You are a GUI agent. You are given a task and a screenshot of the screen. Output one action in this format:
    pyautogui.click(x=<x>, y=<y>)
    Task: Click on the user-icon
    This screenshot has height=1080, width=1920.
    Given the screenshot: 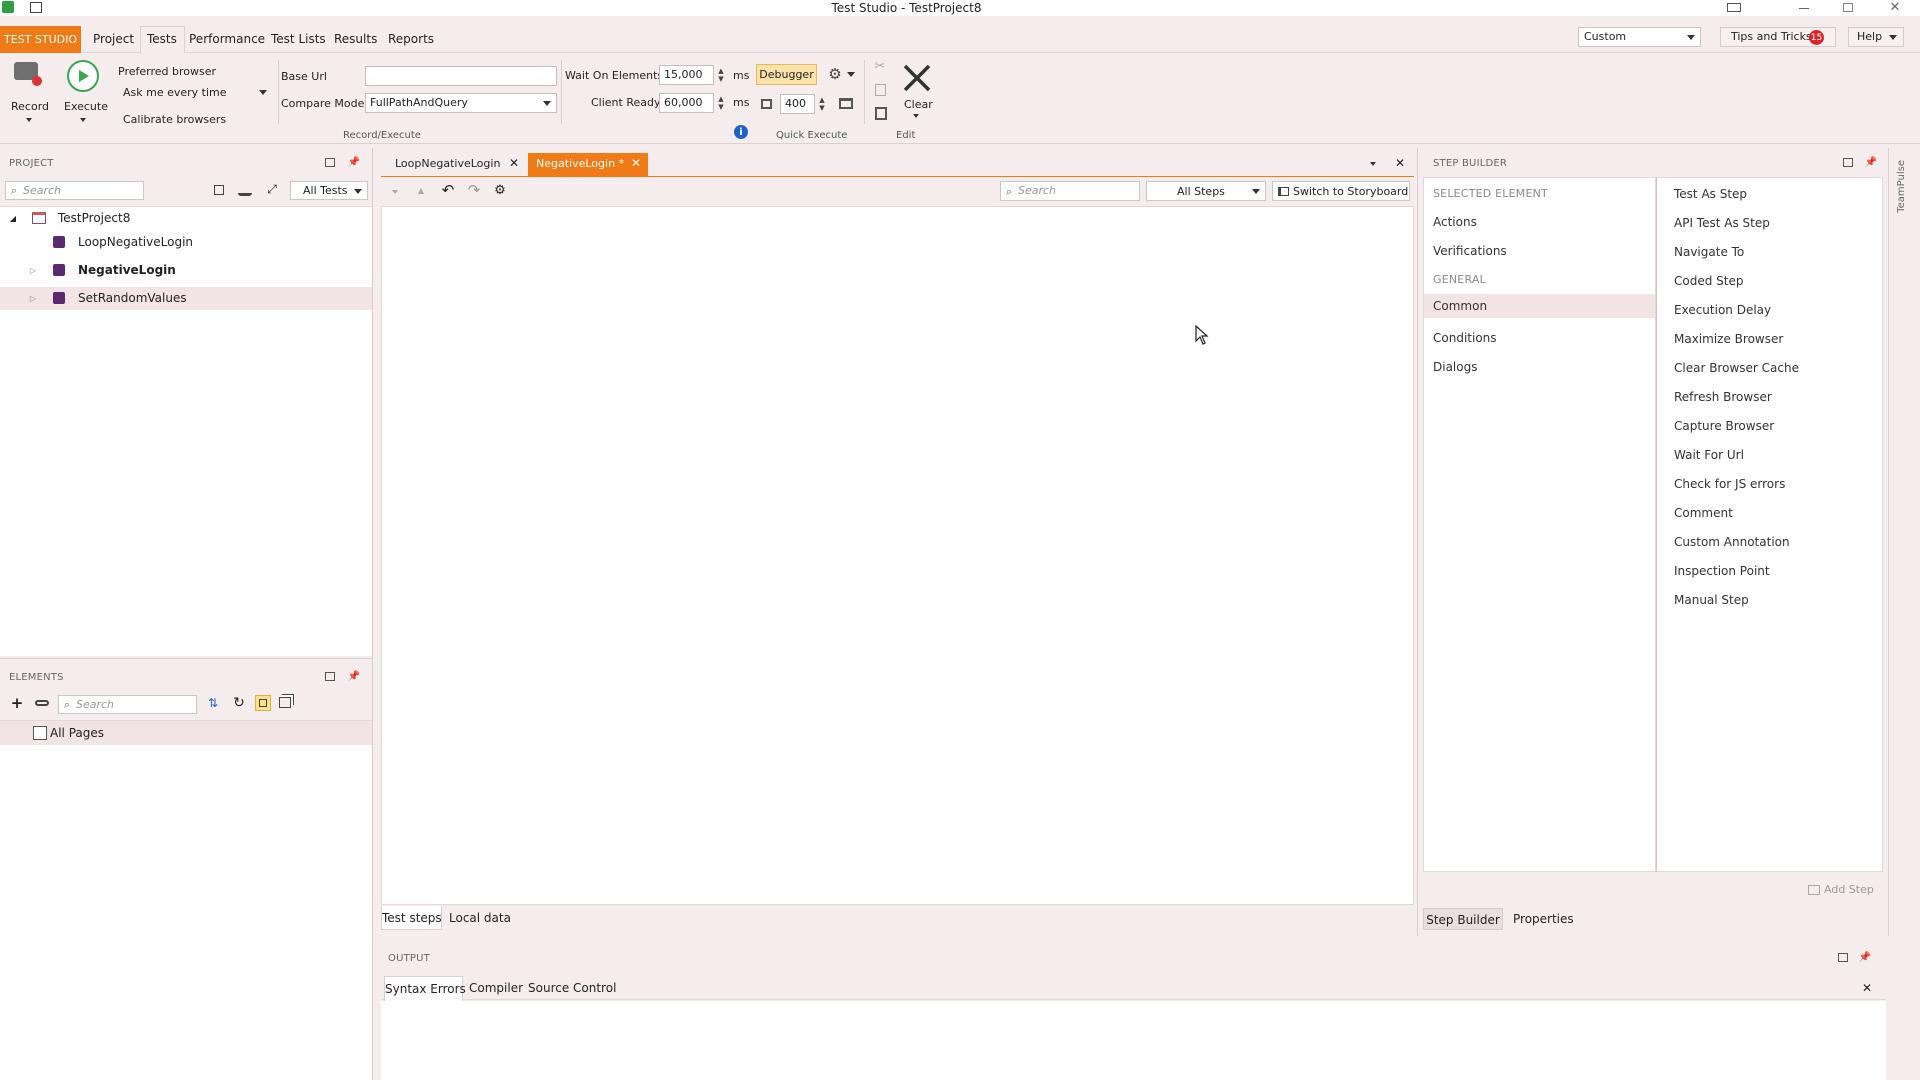 What is the action you would take?
    pyautogui.click(x=245, y=189)
    